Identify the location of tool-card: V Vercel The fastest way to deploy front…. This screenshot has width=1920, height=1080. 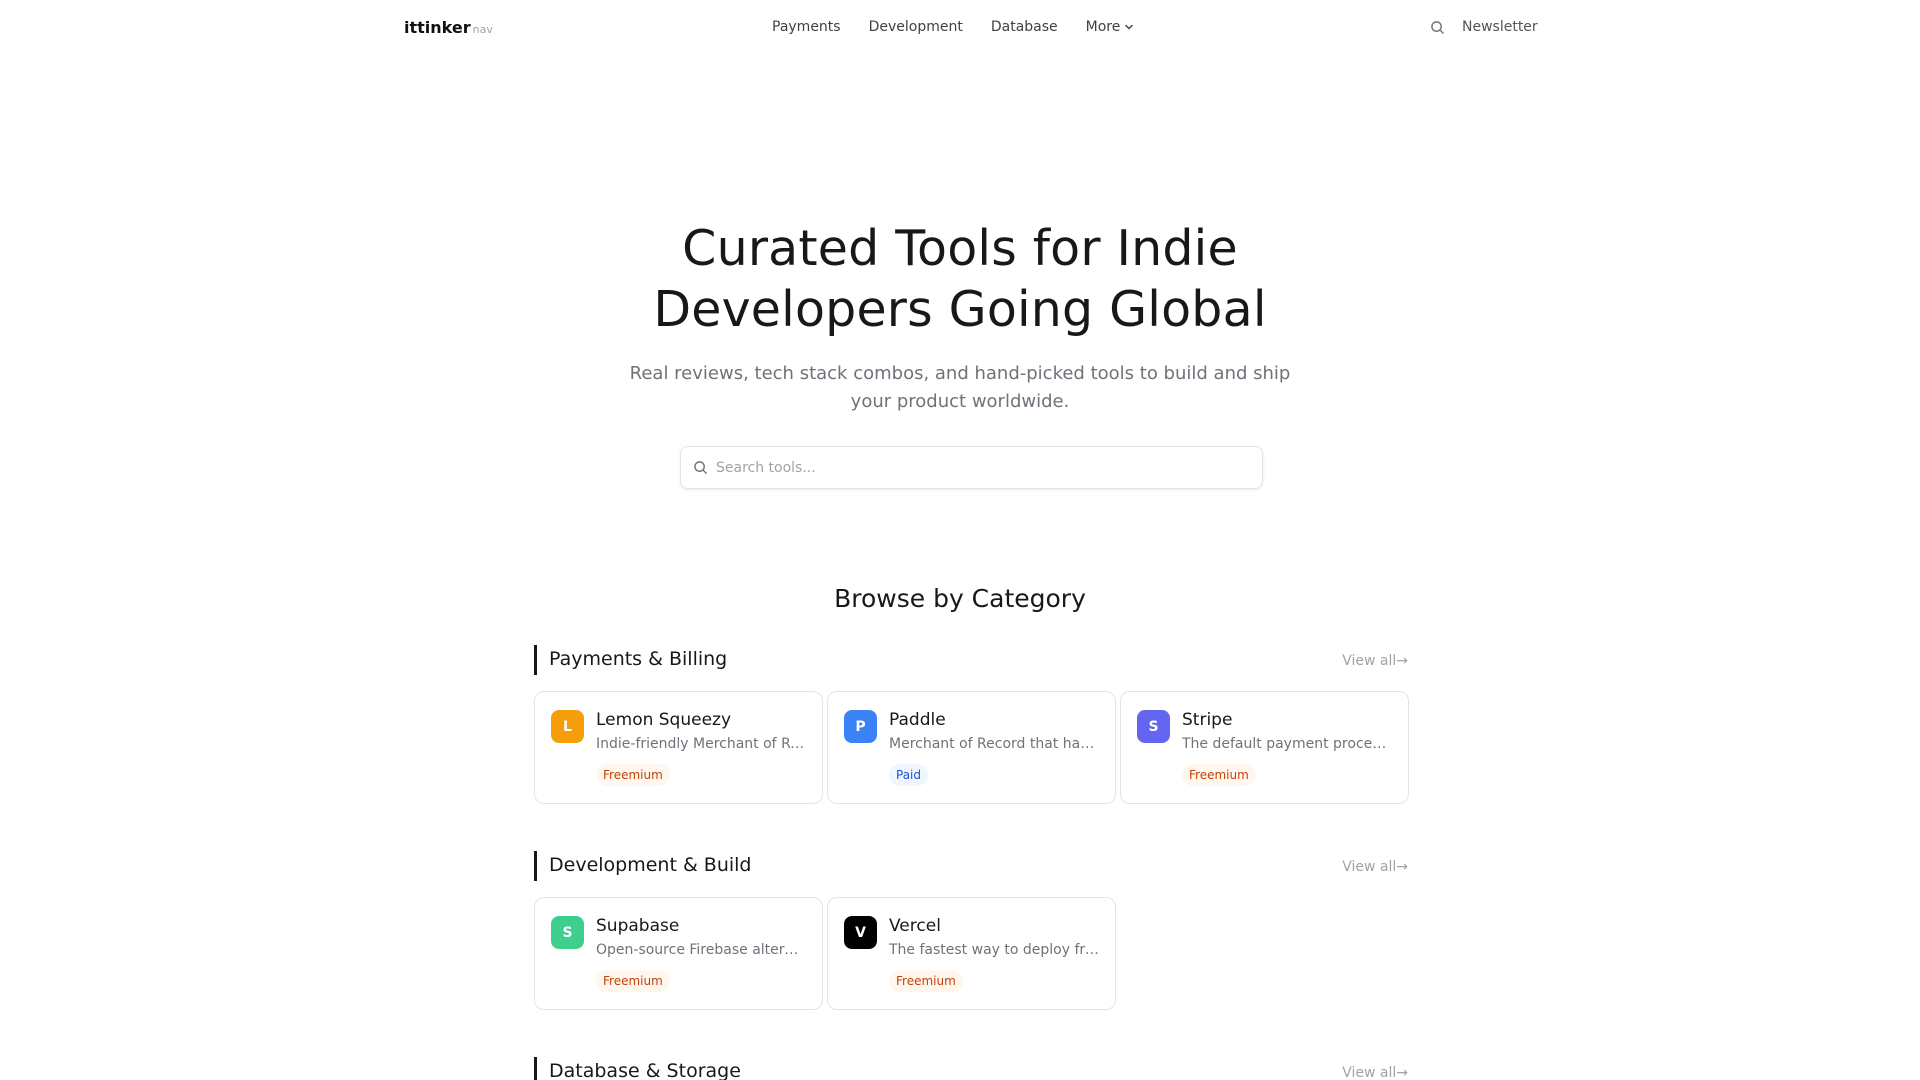
(971, 953).